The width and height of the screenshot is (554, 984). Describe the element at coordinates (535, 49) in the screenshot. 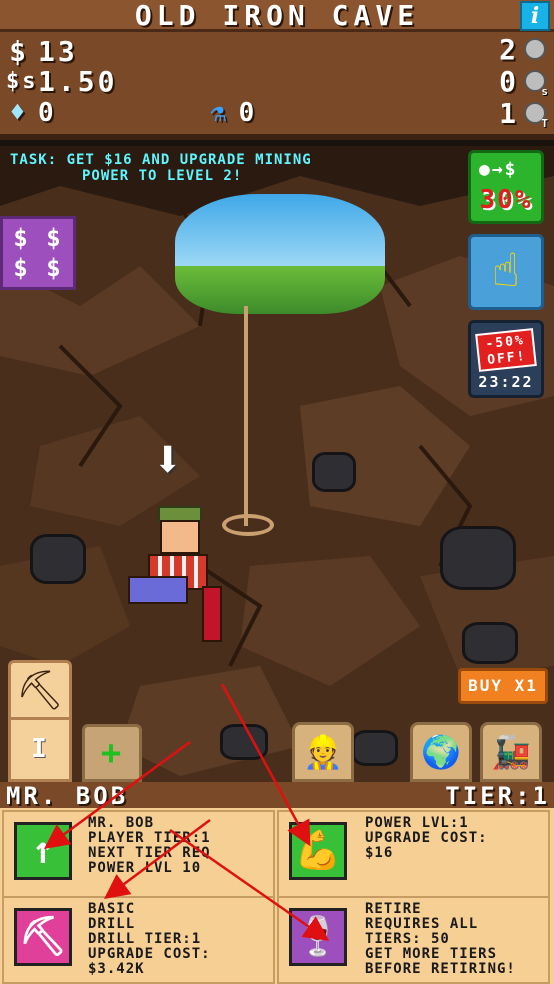

I see `ore-icon` at that location.